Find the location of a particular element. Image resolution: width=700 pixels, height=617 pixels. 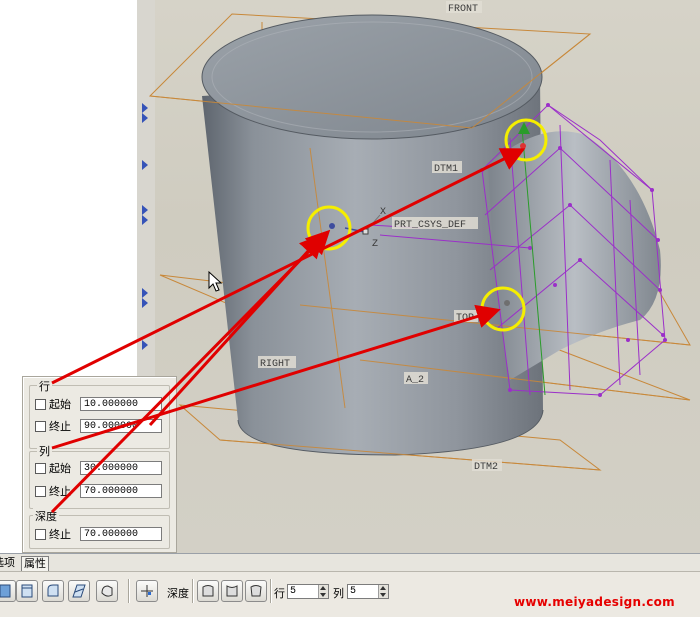

cols-count-label: 列 is located at coordinates (338, 594).